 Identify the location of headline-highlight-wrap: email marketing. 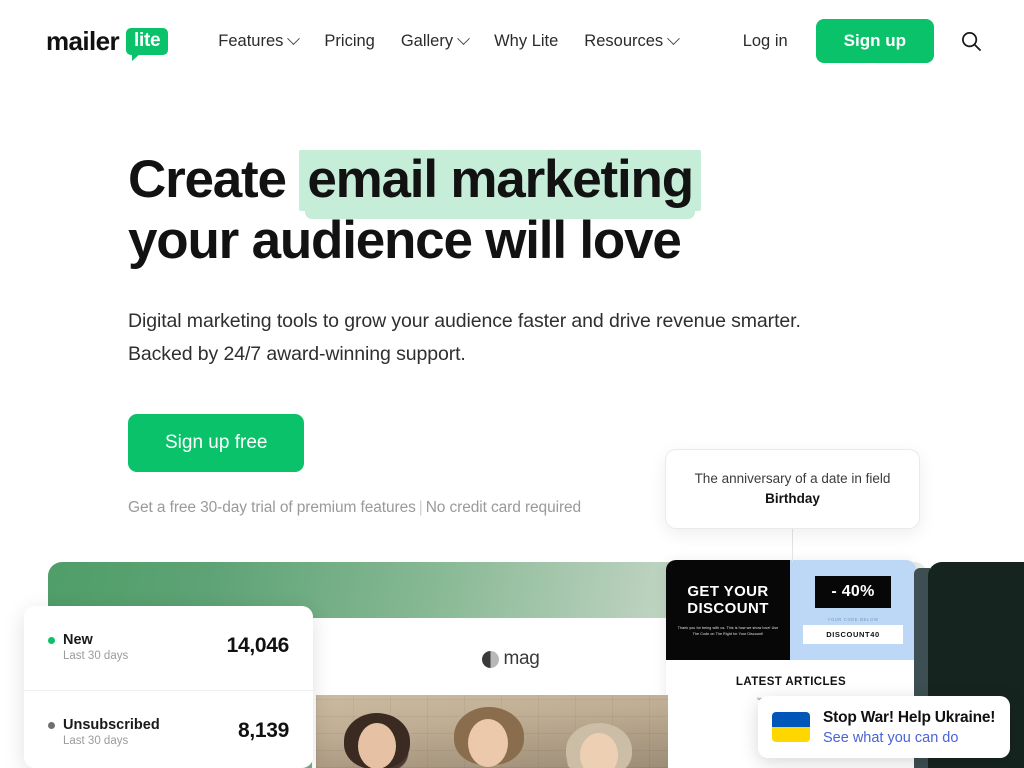
(500, 185).